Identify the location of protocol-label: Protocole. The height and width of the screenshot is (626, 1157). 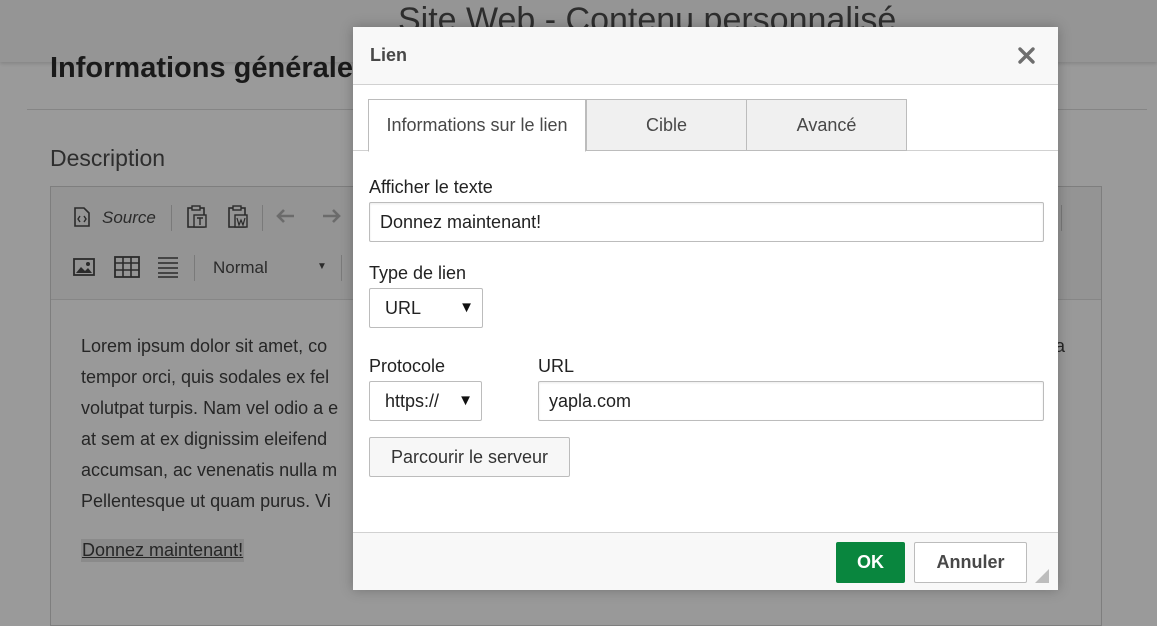
(407, 366).